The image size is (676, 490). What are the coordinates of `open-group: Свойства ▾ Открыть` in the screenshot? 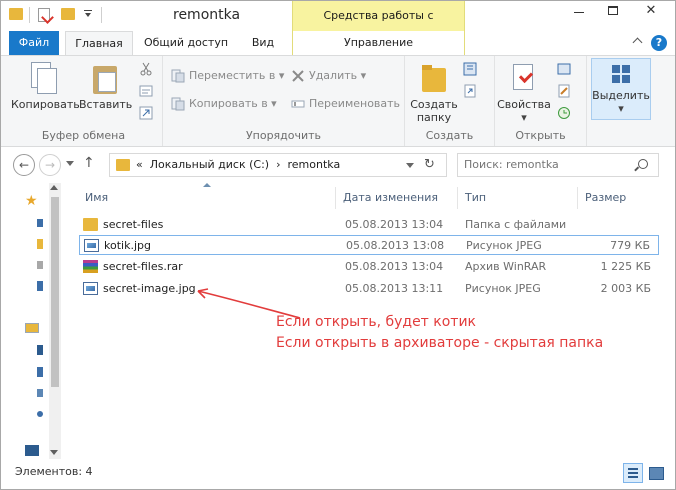 It's located at (541, 101).